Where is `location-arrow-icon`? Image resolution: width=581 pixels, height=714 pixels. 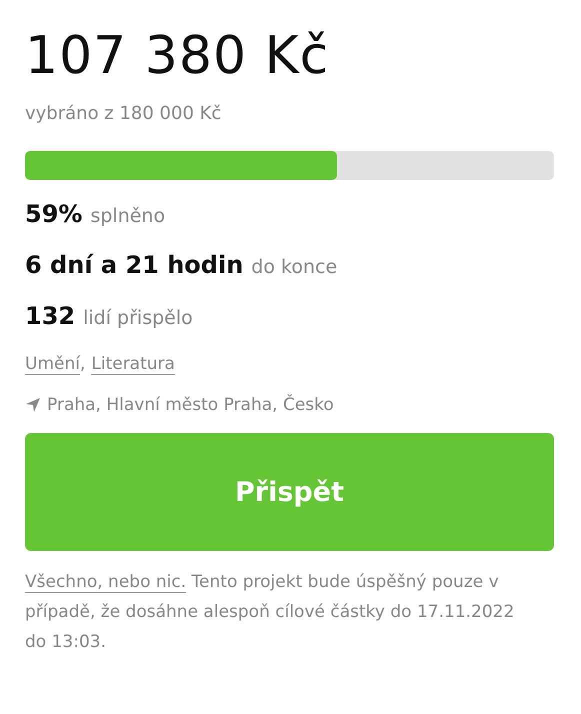 location-arrow-icon is located at coordinates (33, 405).